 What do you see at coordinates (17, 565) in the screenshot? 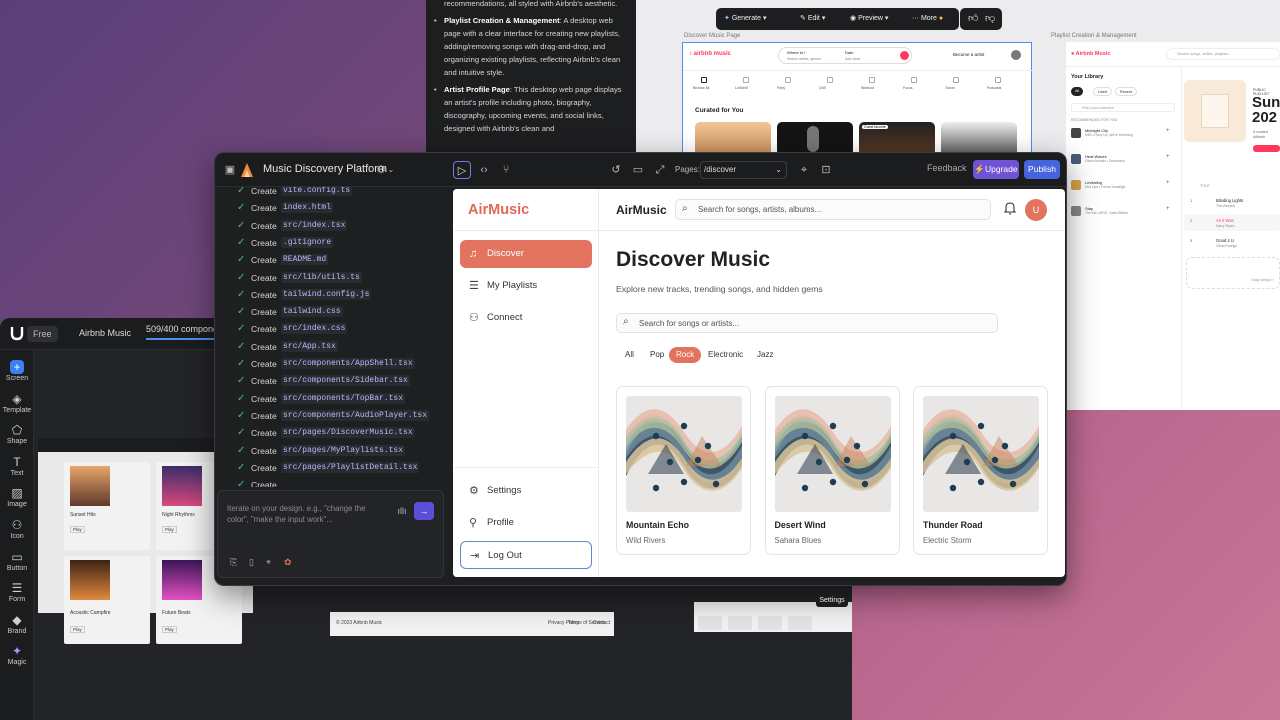
I see `tool-button: ▭ Button` at bounding box center [17, 565].